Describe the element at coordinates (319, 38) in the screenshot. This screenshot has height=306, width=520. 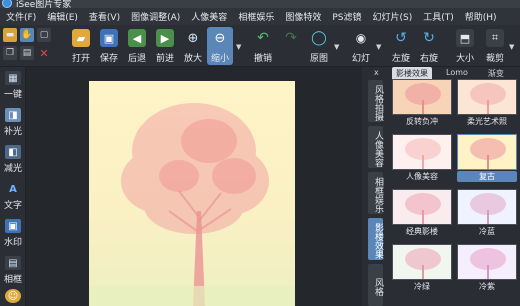
I see `original-icon: ◯` at that location.